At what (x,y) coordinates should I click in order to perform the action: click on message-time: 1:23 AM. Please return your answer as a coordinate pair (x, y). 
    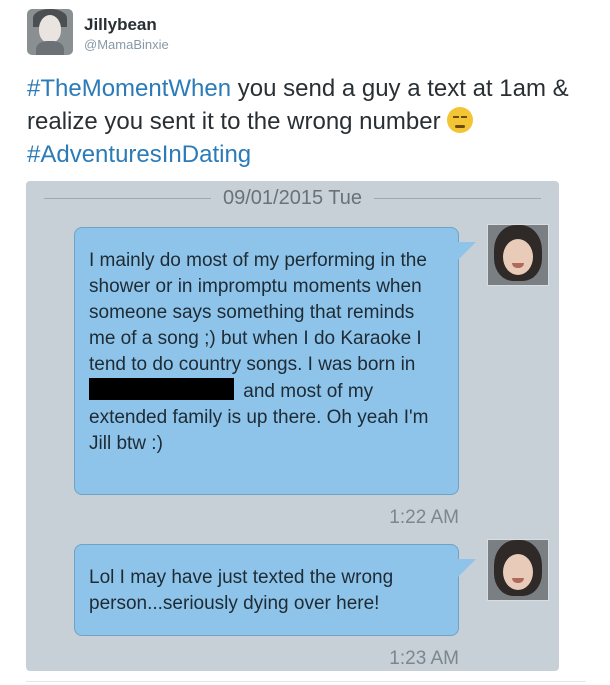
    Looking at the image, I should click on (424, 658).